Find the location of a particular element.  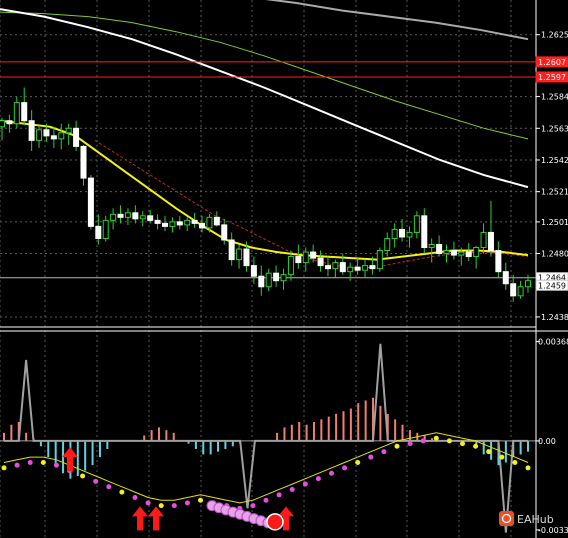

level-tag-label: 1.2597 is located at coordinates (552, 77).